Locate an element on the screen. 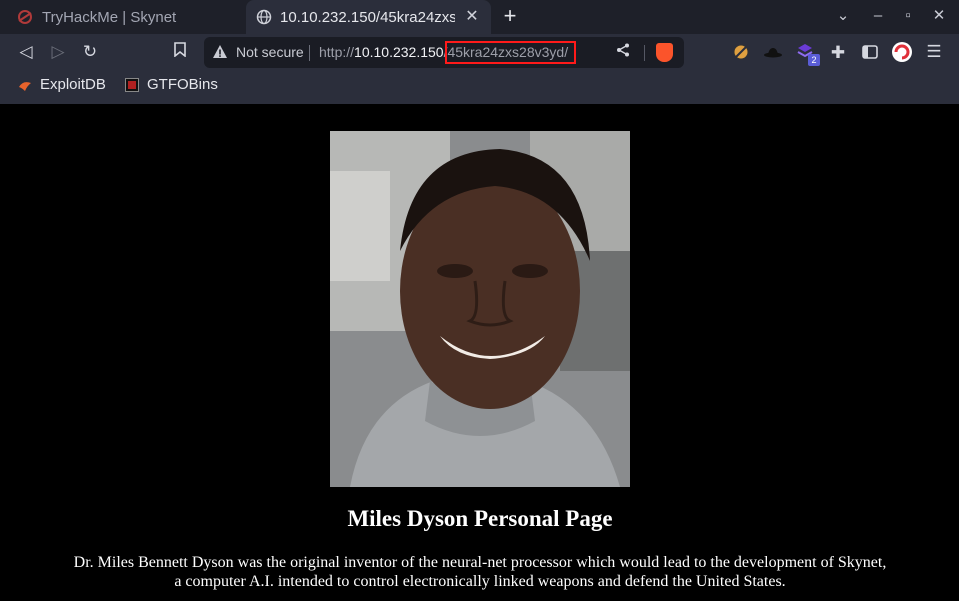 Image resolution: width=959 pixels, height=601 pixels. globe-icon is located at coordinates (264, 17).